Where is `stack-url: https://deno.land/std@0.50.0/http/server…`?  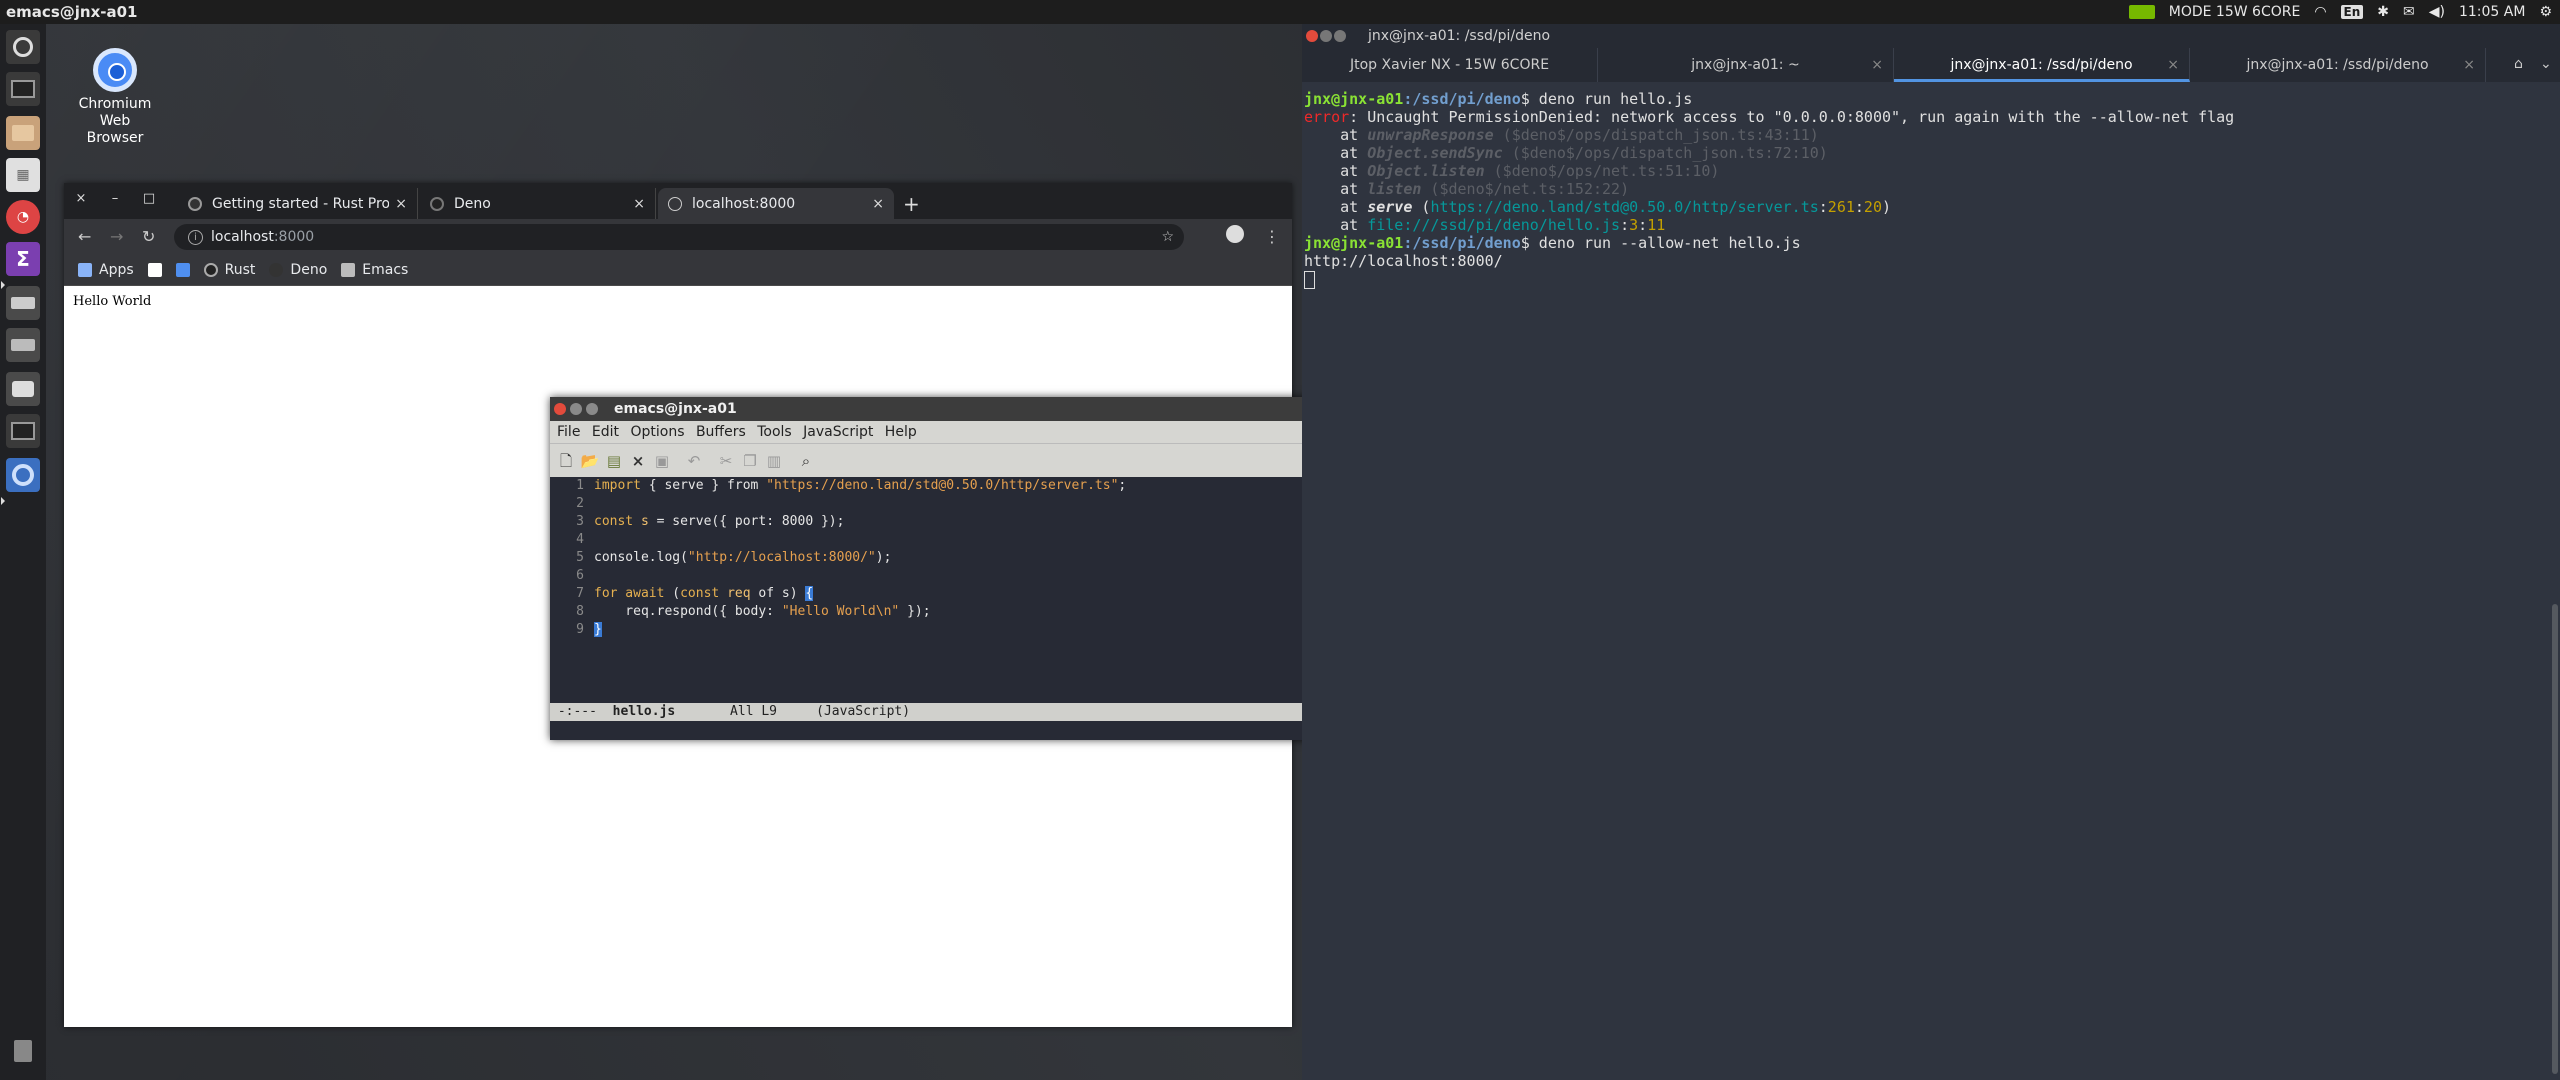
stack-url: https://deno.land/std@0.50.0/http/server… is located at coordinates (1624, 207).